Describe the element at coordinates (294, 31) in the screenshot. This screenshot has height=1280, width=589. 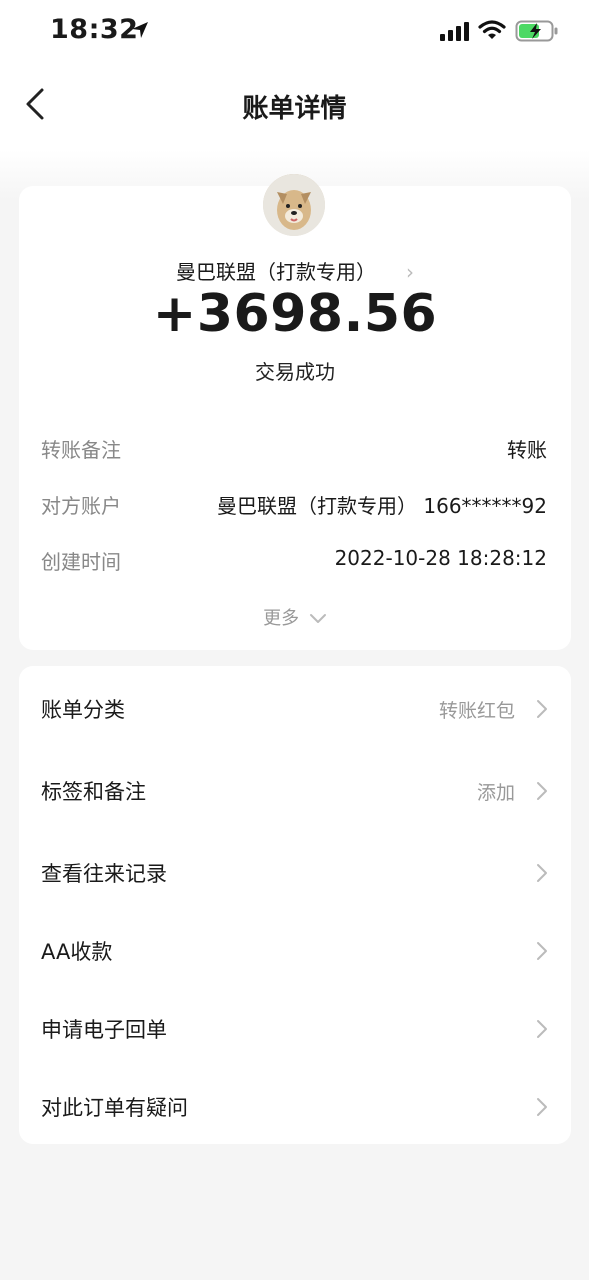
I see `status-bar: 18:32` at that location.